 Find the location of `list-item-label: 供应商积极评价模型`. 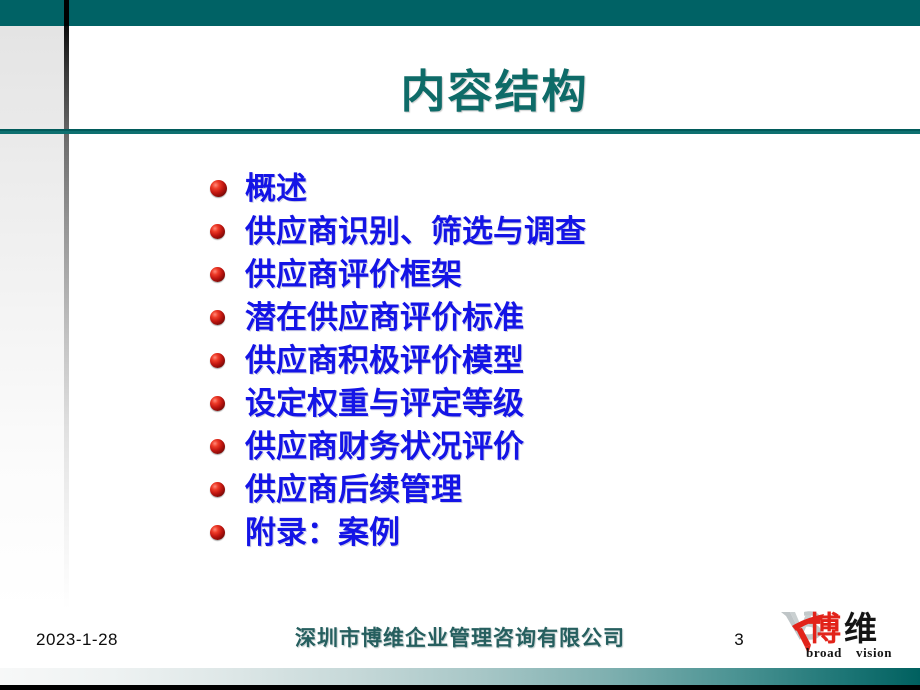

list-item-label: 供应商积极评价模型 is located at coordinates (384, 360).